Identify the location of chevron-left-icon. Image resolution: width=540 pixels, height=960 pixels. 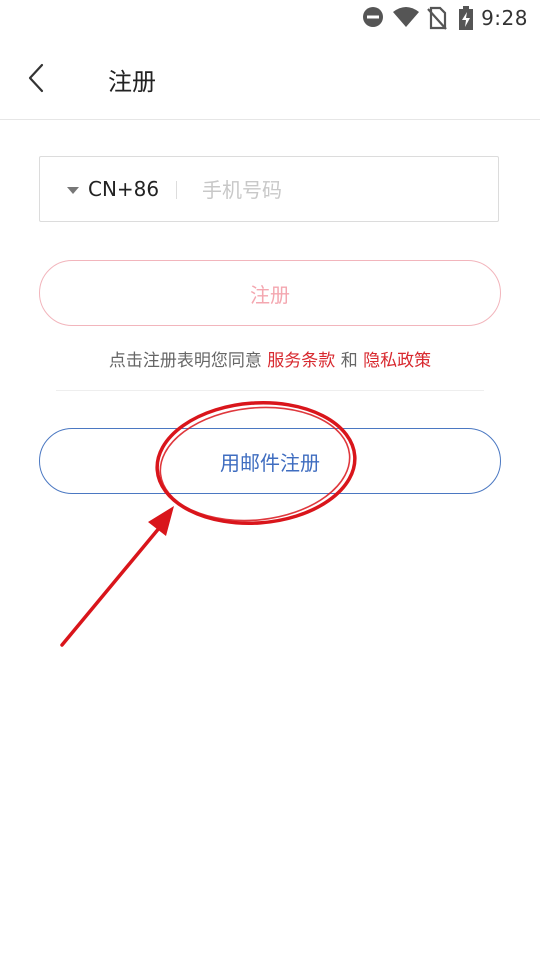
(36, 78).